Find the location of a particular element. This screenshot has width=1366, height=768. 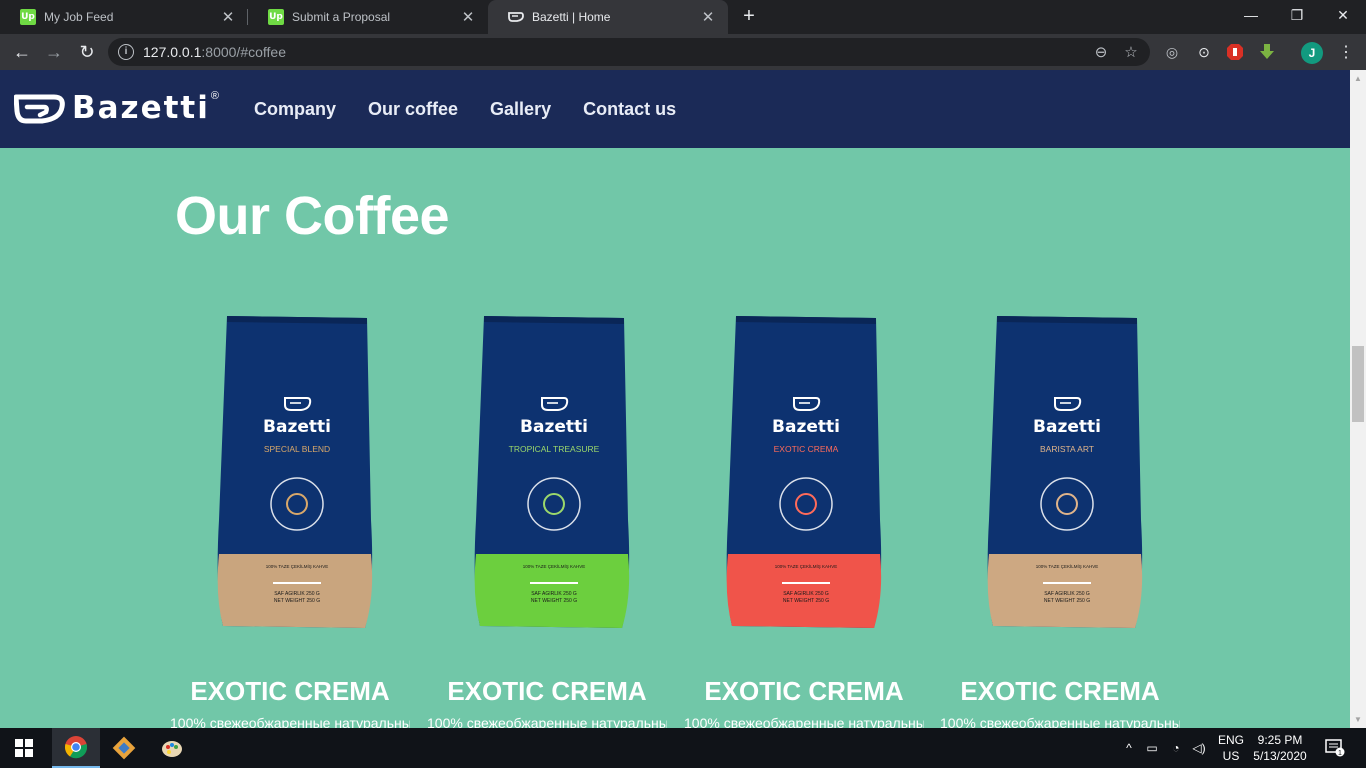

page-scrollbar: ▲ ▼ is located at coordinates (1358, 399).